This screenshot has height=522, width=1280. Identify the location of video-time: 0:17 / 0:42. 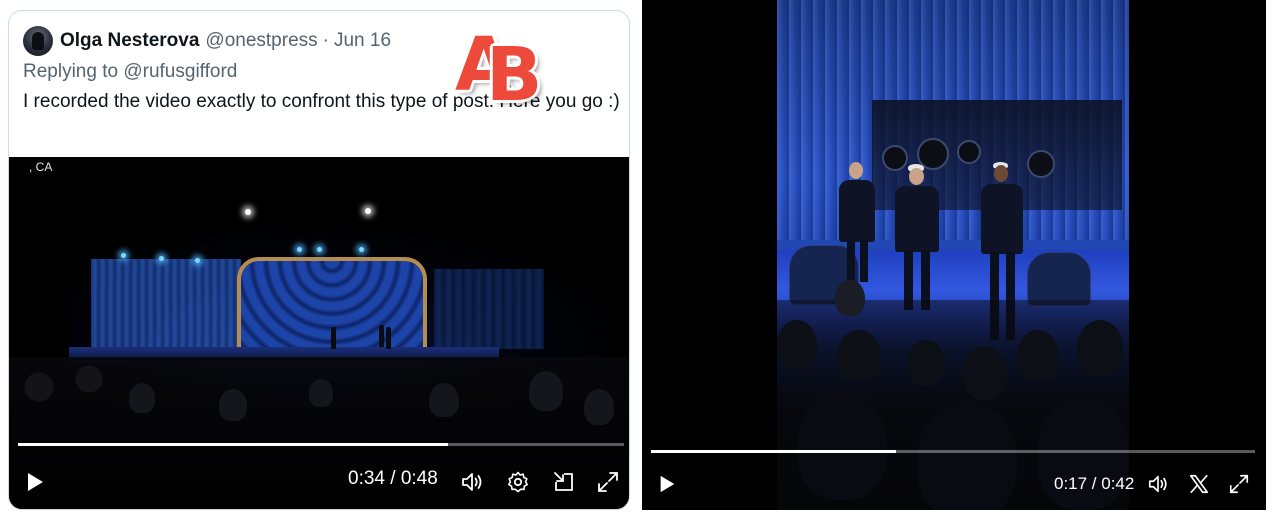
(1094, 483).